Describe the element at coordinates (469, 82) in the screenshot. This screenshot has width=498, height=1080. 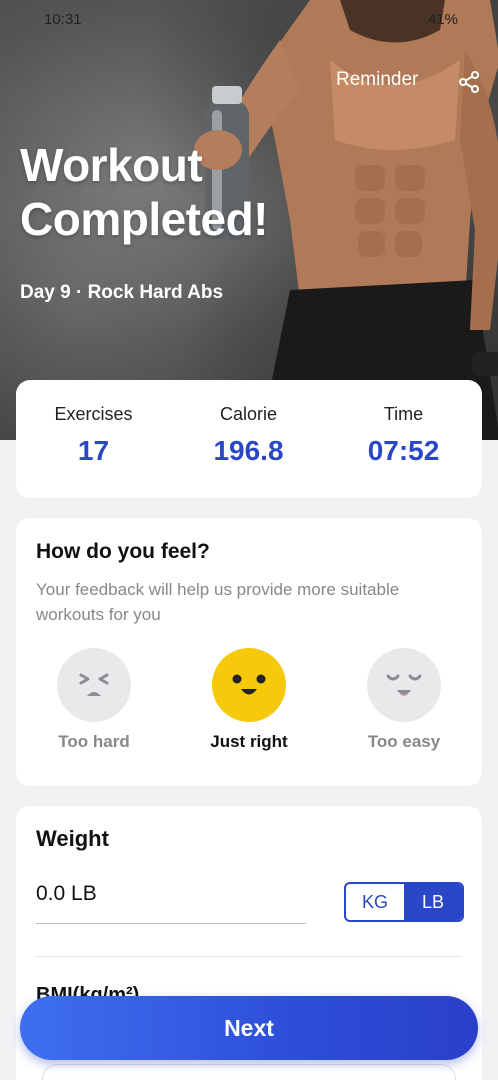
I see `share-icon` at that location.